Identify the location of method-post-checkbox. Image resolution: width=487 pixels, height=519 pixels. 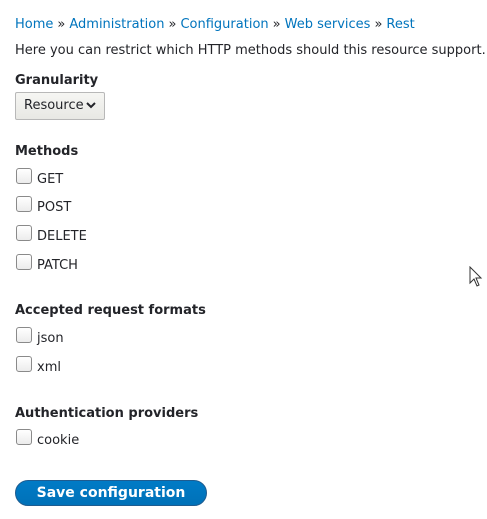
(24, 204).